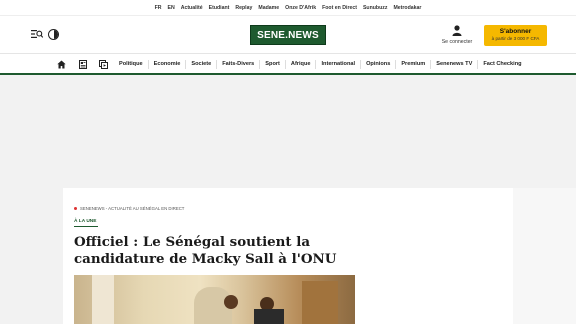 The height and width of the screenshot is (324, 576). What do you see at coordinates (53, 34) in the screenshot?
I see `contrast-toggle-icon` at bounding box center [53, 34].